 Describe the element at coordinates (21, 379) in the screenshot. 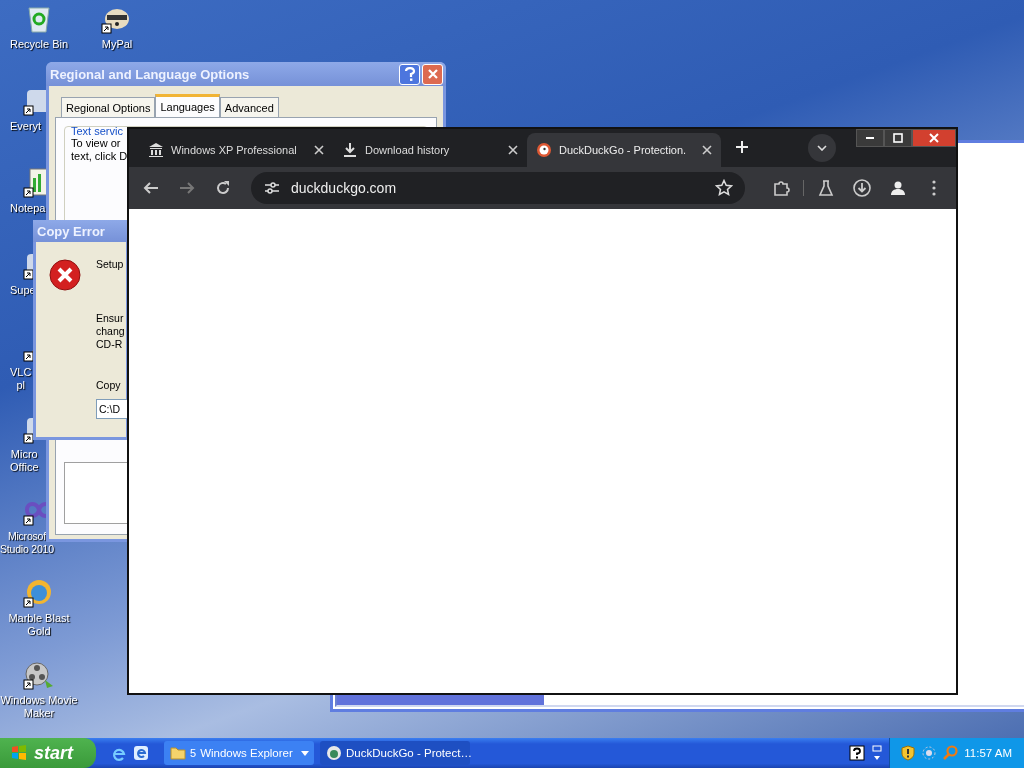

I see `icon-label: VLC pl` at that location.